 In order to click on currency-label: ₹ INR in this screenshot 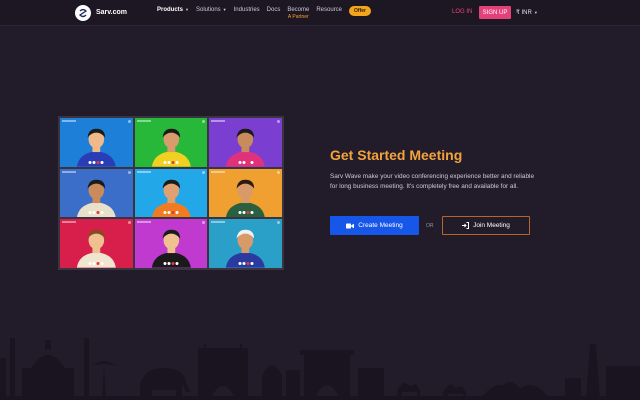, I will do `click(524, 13)`.